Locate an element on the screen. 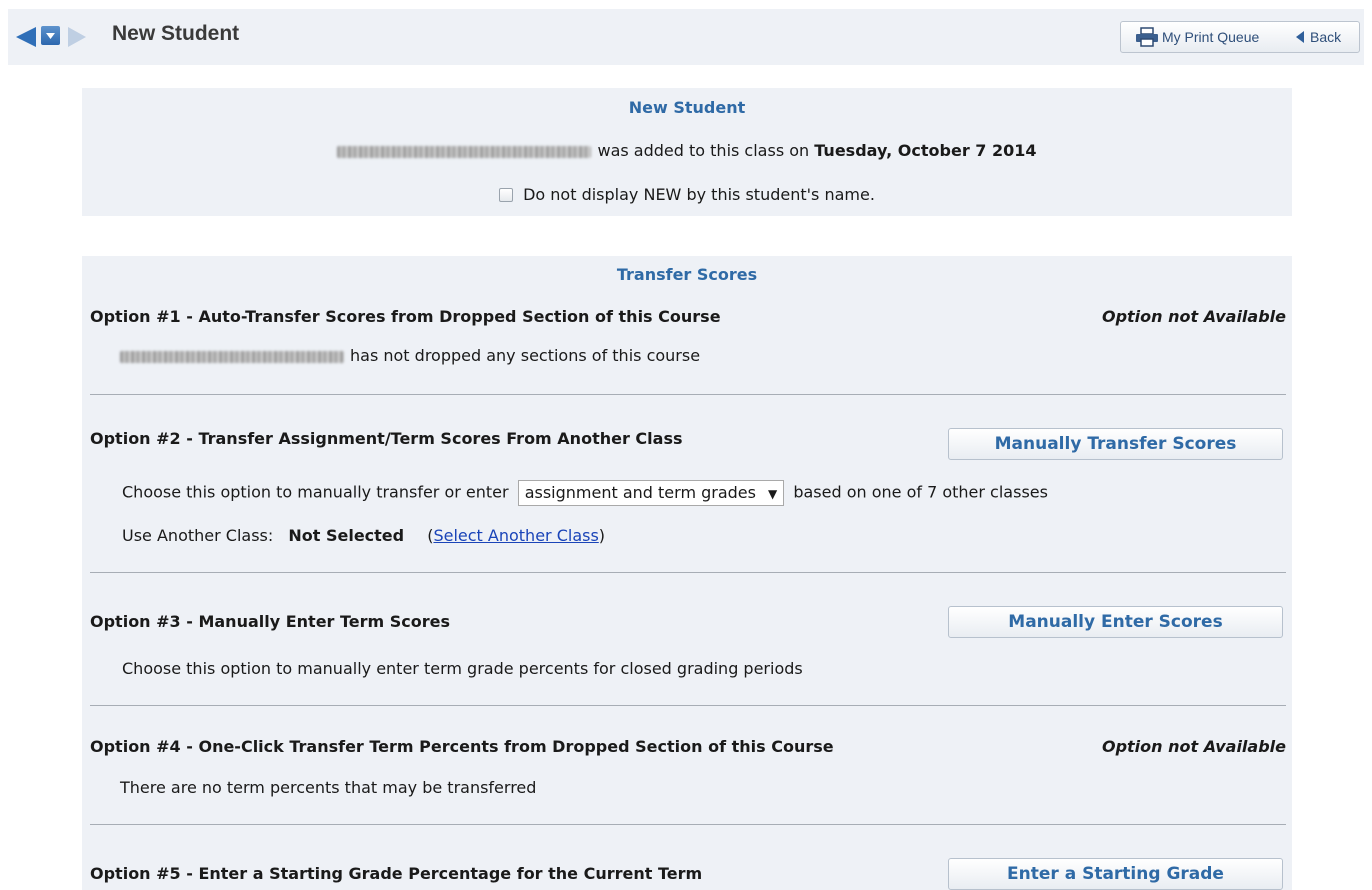 The image size is (1372, 890). enter-starting-grade-button: Enter a Starting Grade is located at coordinates (1115, 874).